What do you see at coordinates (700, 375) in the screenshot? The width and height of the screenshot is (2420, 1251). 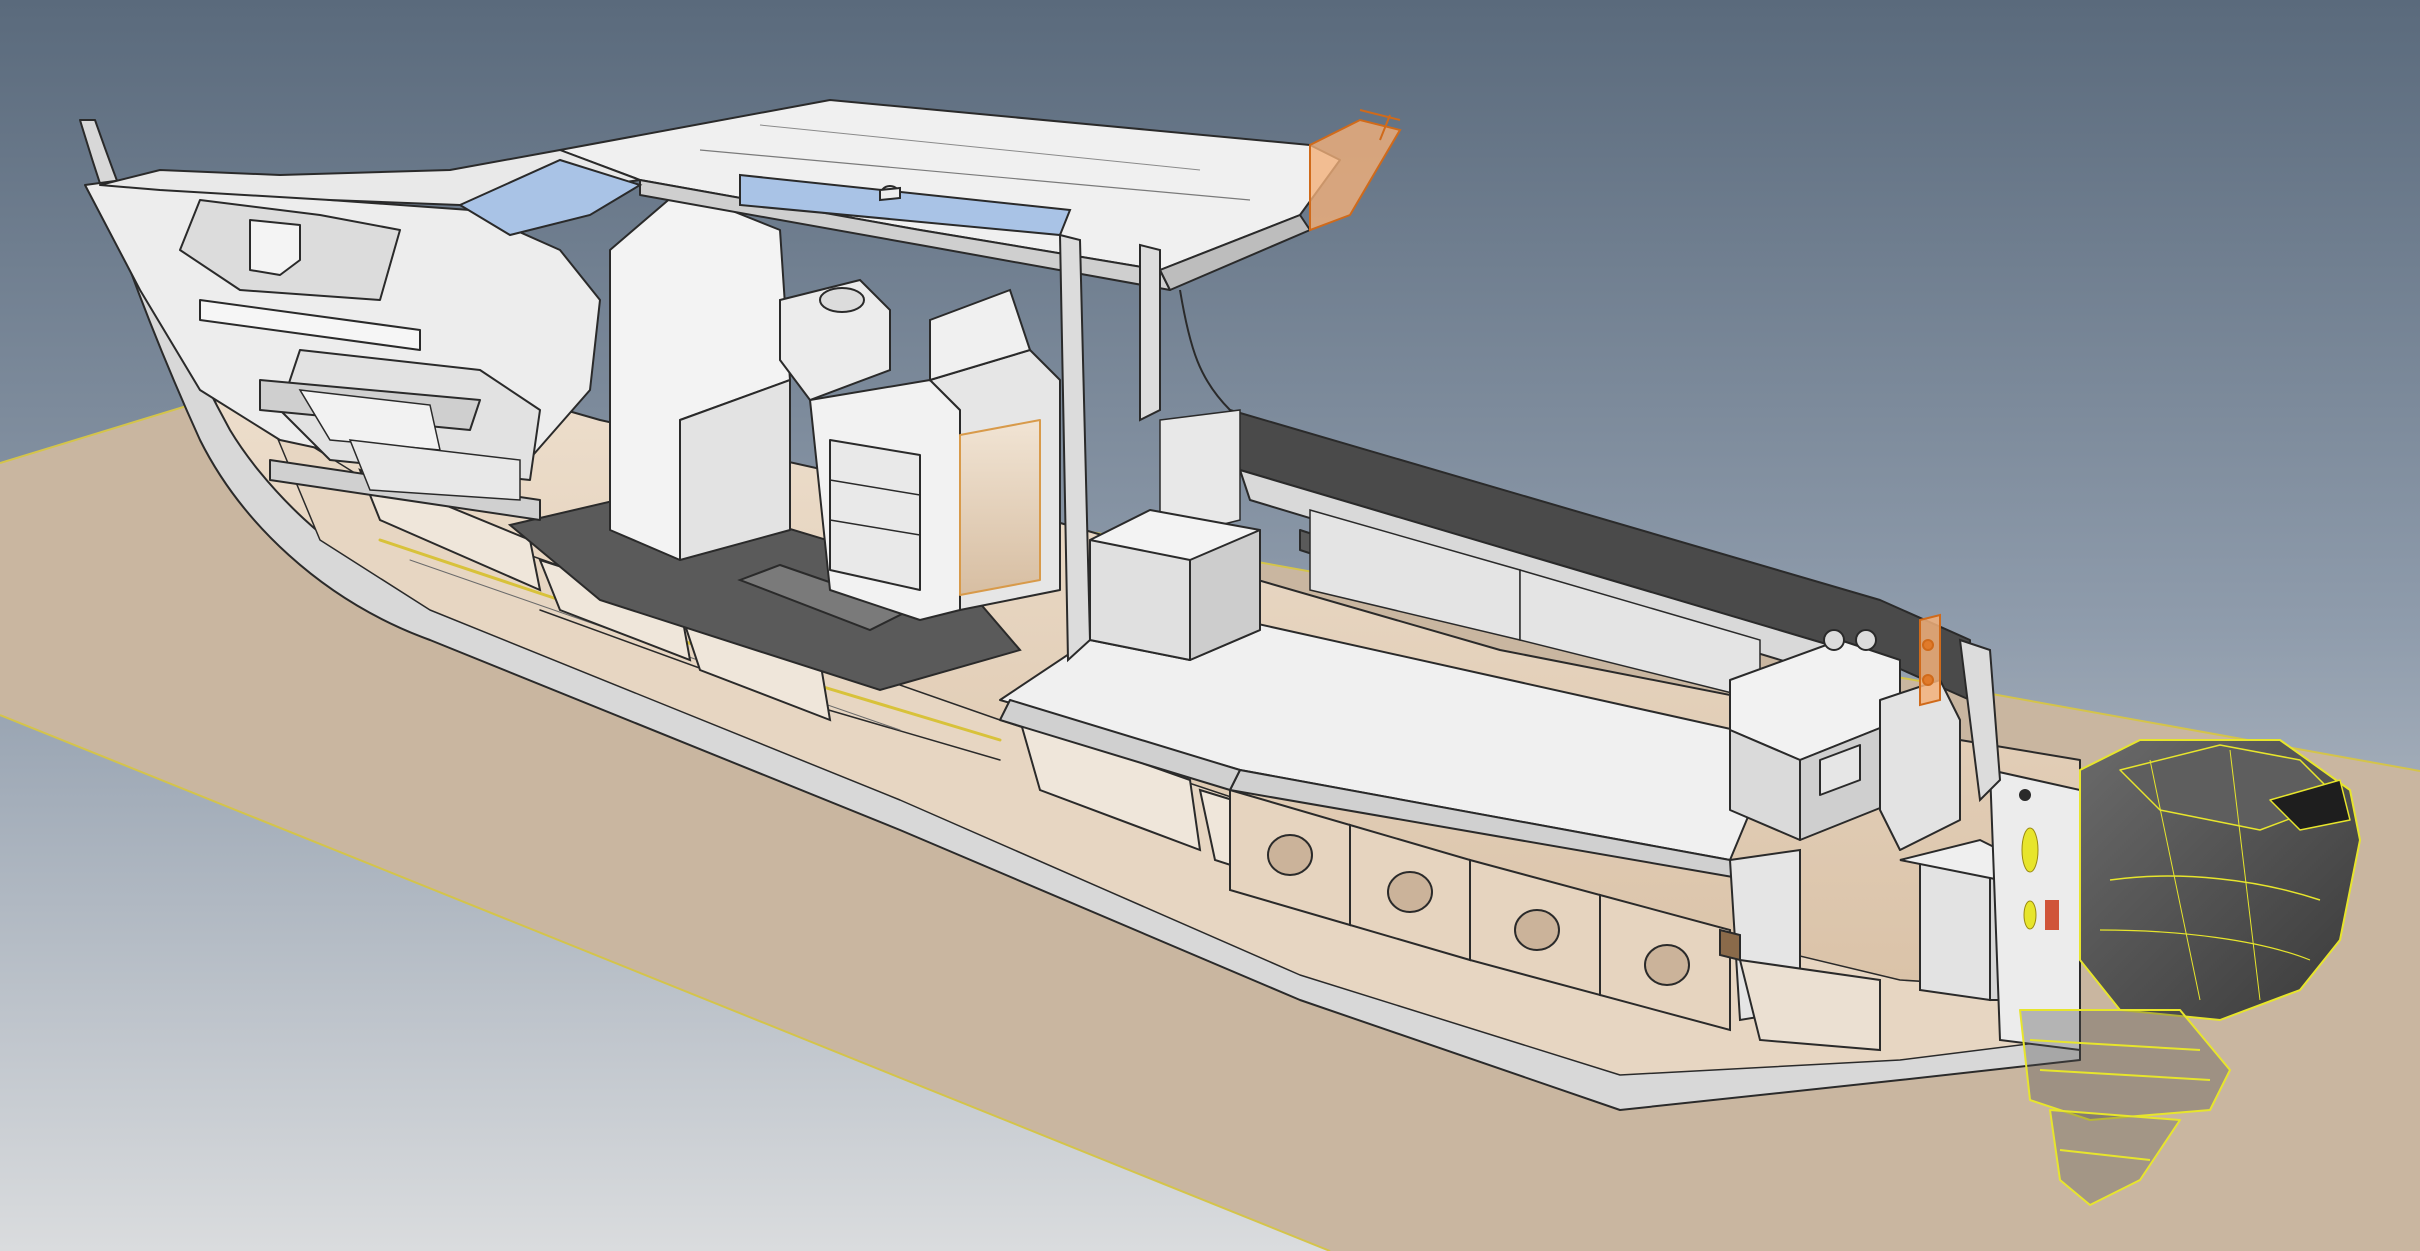 I see `cabin-bulkhead` at bounding box center [700, 375].